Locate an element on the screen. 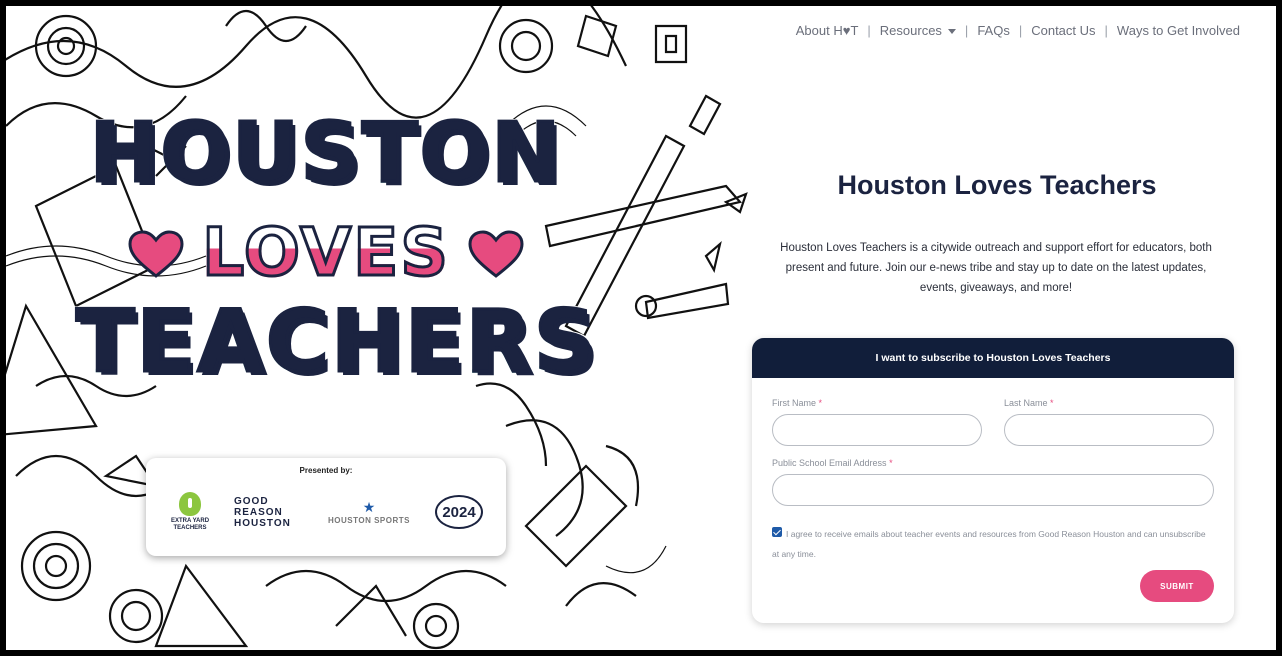 The height and width of the screenshot is (656, 1282). nav-contact-us: Contact Us is located at coordinates (1063, 30).